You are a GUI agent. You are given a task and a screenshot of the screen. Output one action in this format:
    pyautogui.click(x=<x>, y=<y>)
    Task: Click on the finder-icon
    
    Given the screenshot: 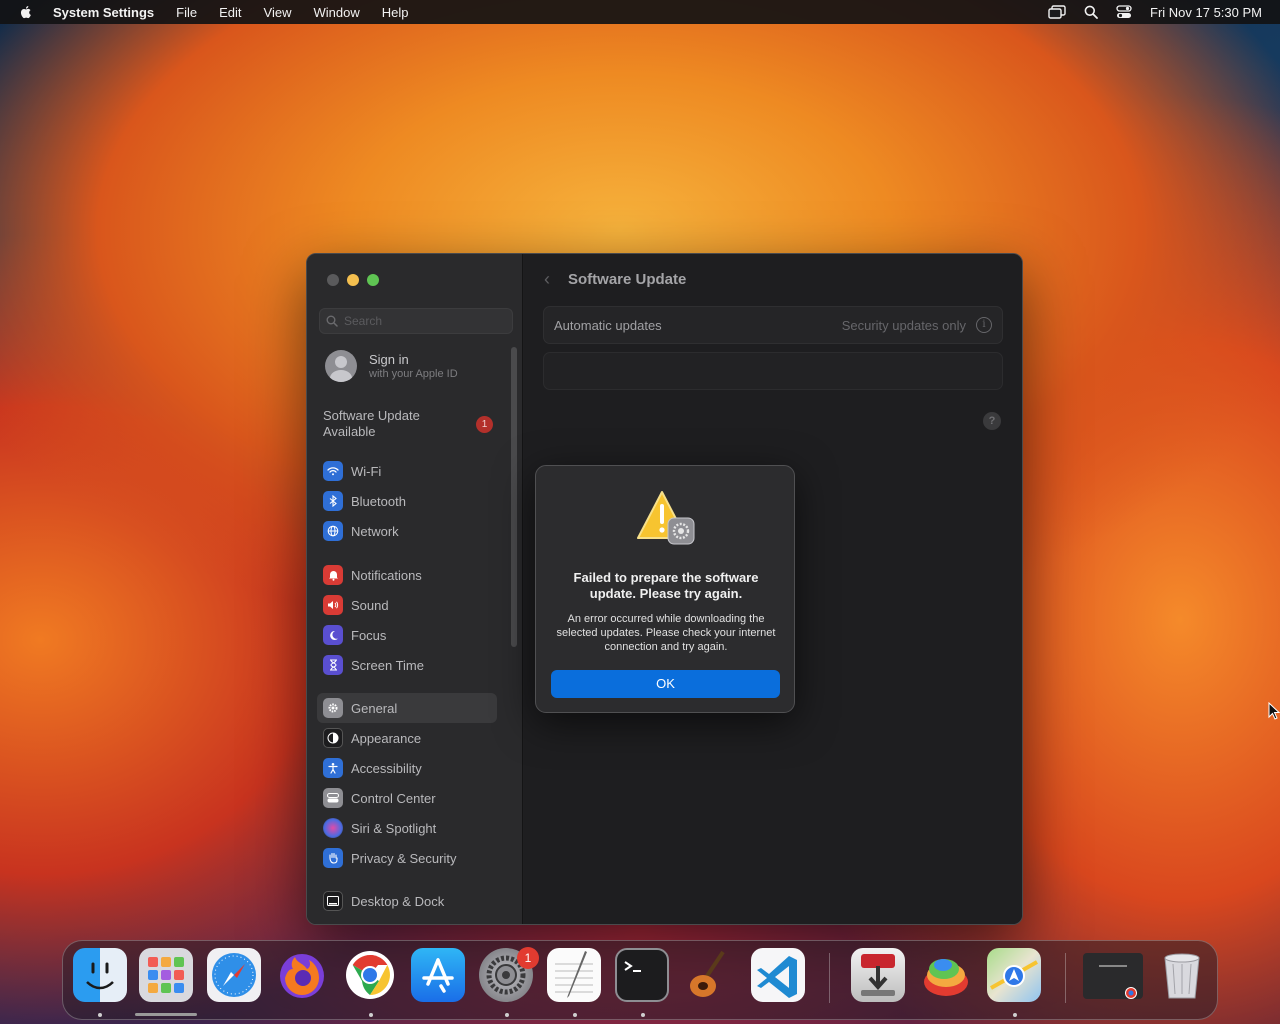 What is the action you would take?
    pyautogui.click(x=100, y=975)
    